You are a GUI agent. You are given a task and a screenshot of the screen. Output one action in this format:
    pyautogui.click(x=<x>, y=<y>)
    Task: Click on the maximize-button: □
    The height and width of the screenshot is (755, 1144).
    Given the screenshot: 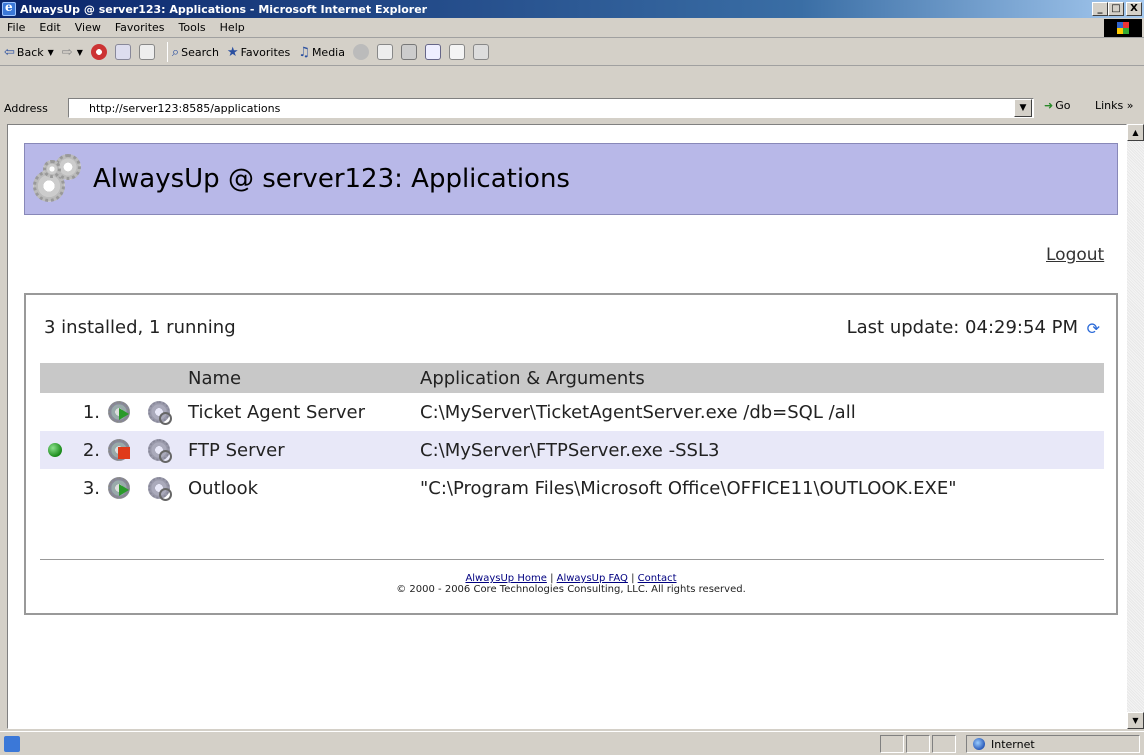 What is the action you would take?
    pyautogui.click(x=1116, y=9)
    